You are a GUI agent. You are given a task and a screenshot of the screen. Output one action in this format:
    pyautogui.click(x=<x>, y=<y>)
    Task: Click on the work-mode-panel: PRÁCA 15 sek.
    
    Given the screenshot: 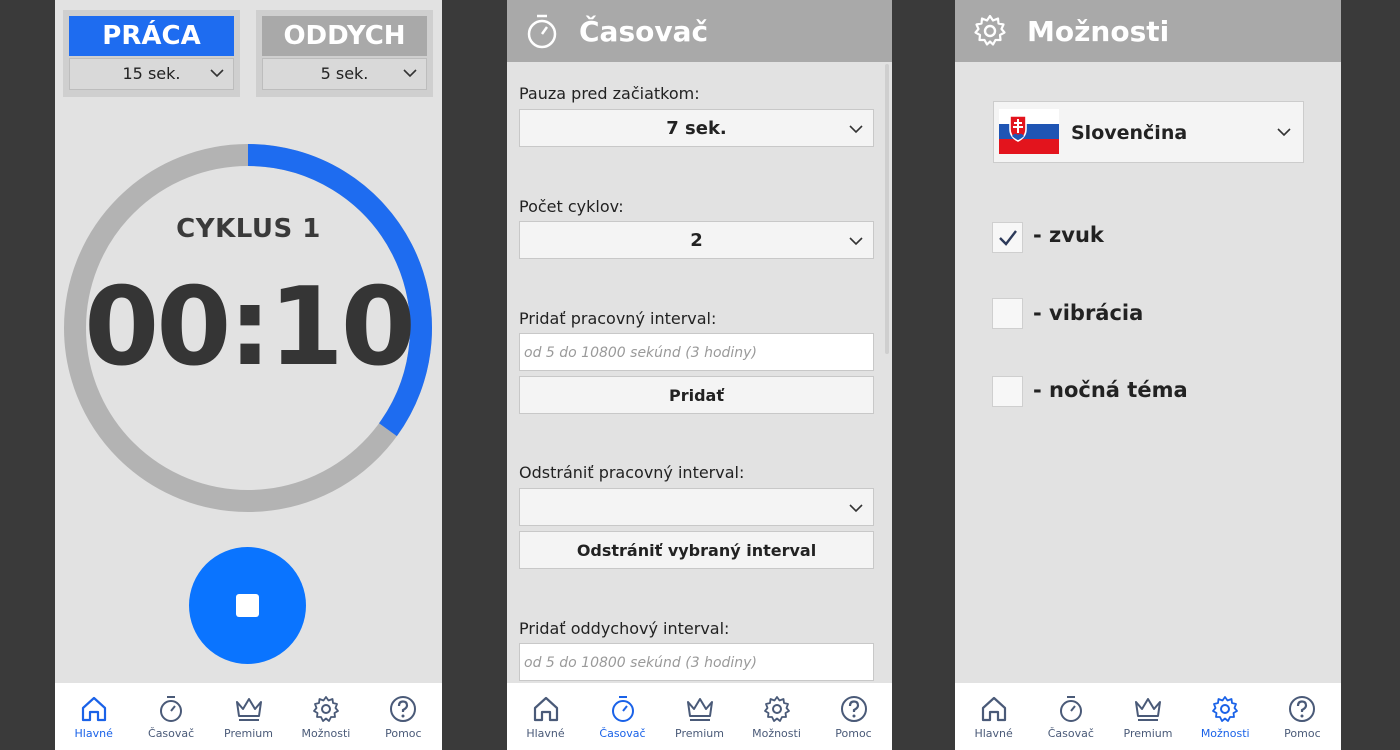 What is the action you would take?
    pyautogui.click(x=151, y=53)
    